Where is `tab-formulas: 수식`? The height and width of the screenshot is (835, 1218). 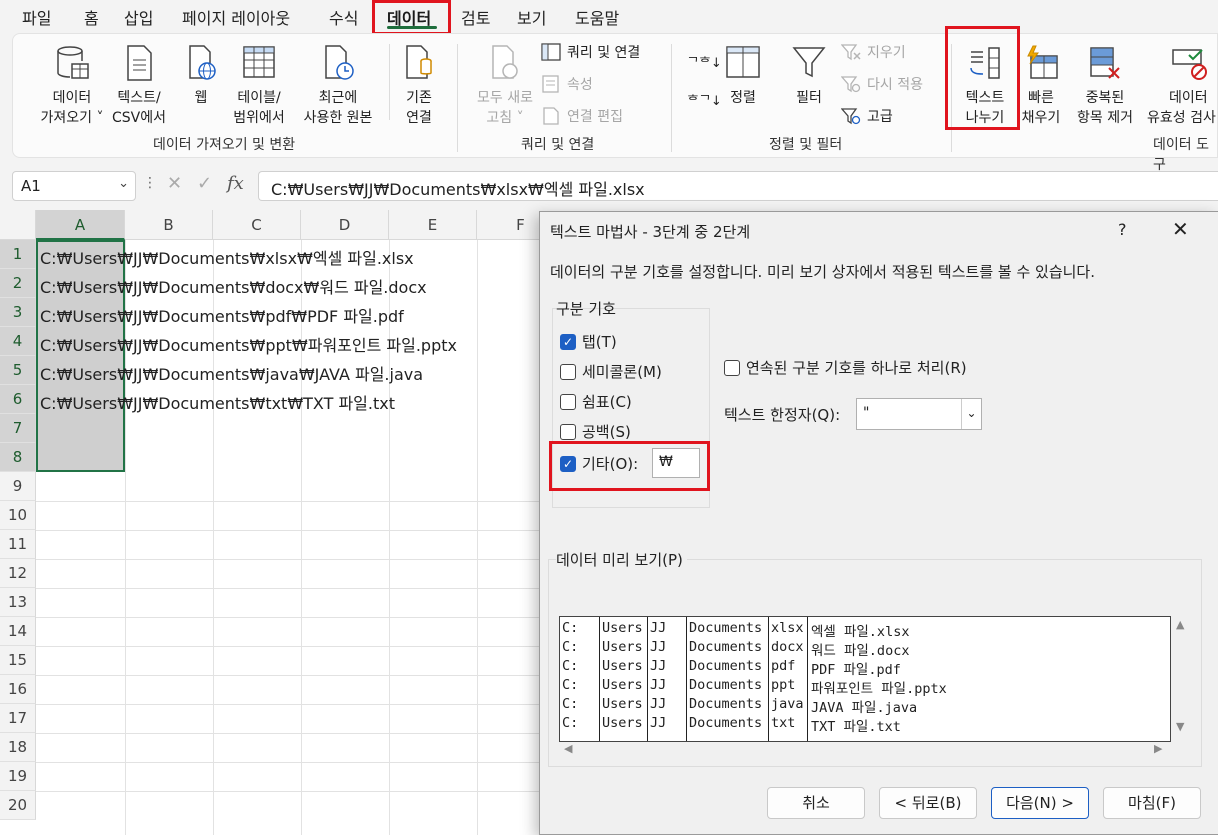 tab-formulas: 수식 is located at coordinates (343, 17).